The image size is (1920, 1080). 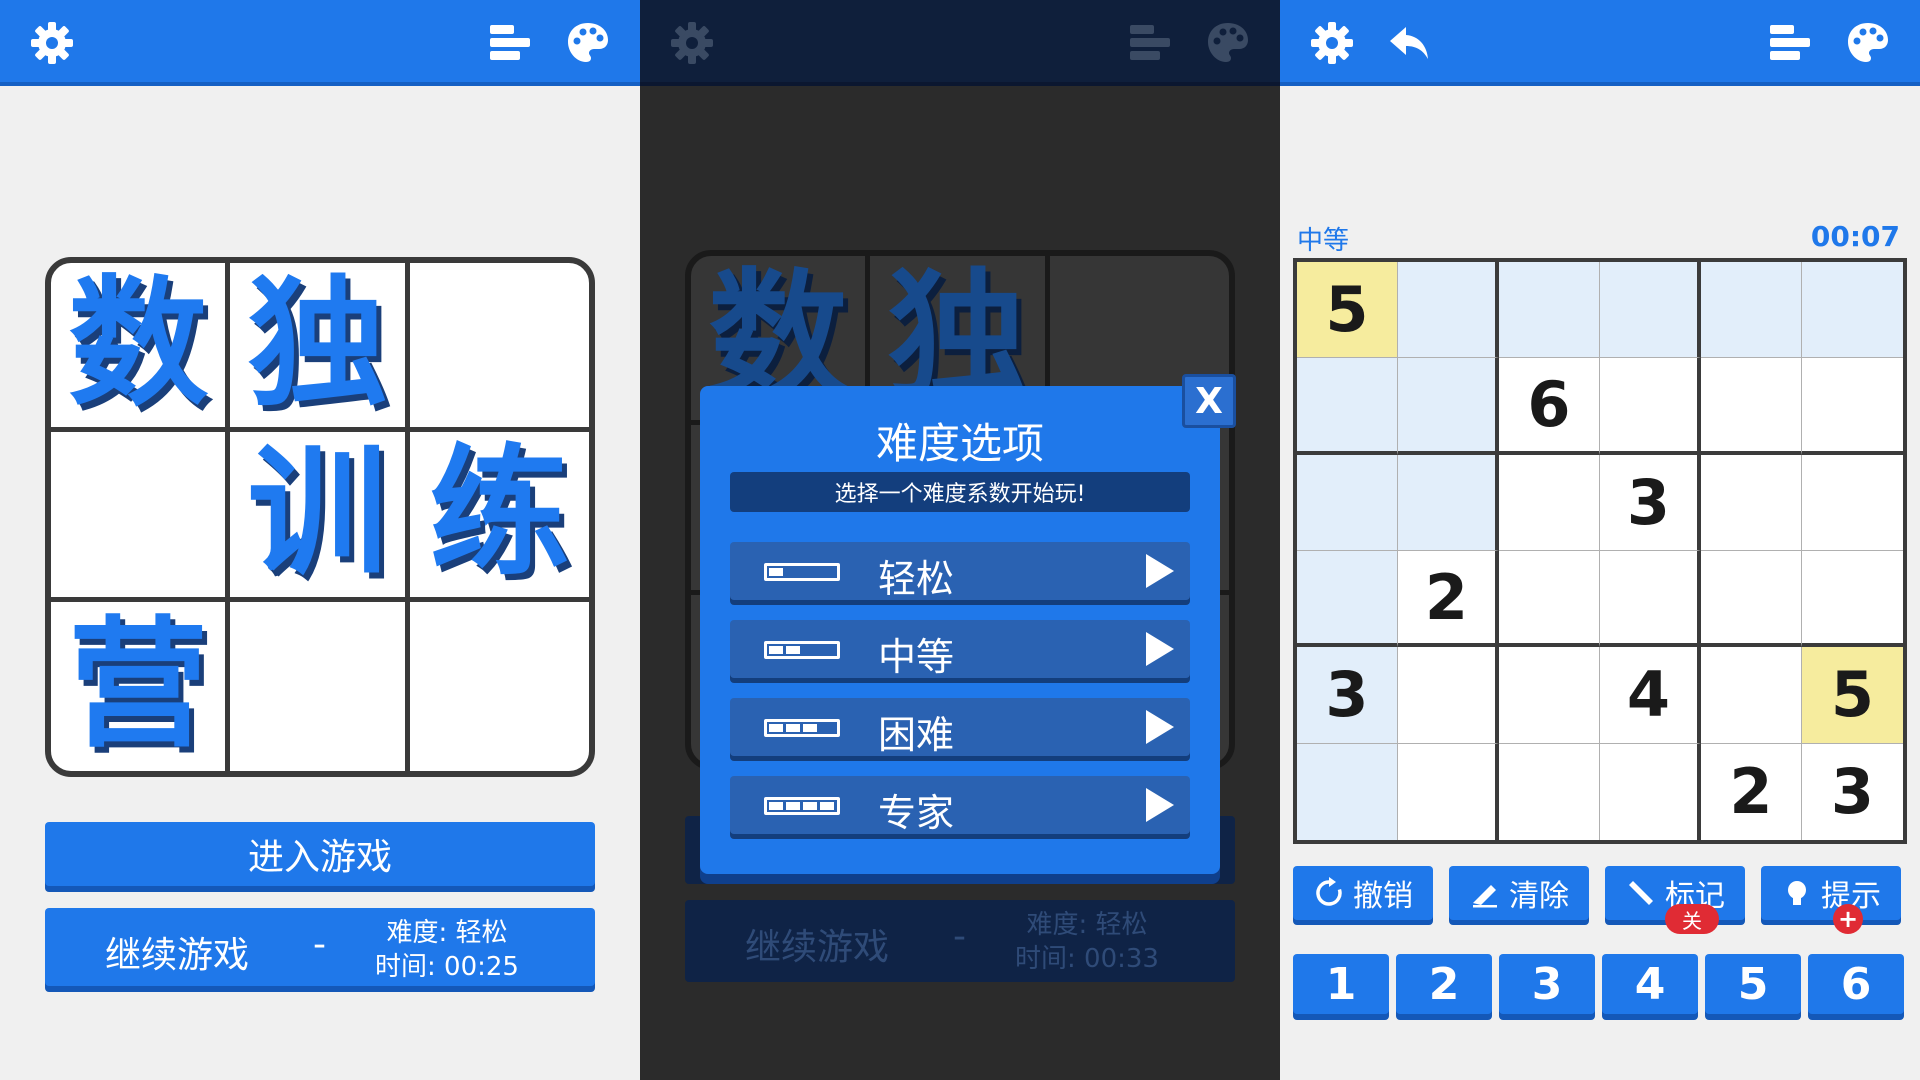 I want to click on difficulty-option-label: 中等, so click(x=916, y=657).